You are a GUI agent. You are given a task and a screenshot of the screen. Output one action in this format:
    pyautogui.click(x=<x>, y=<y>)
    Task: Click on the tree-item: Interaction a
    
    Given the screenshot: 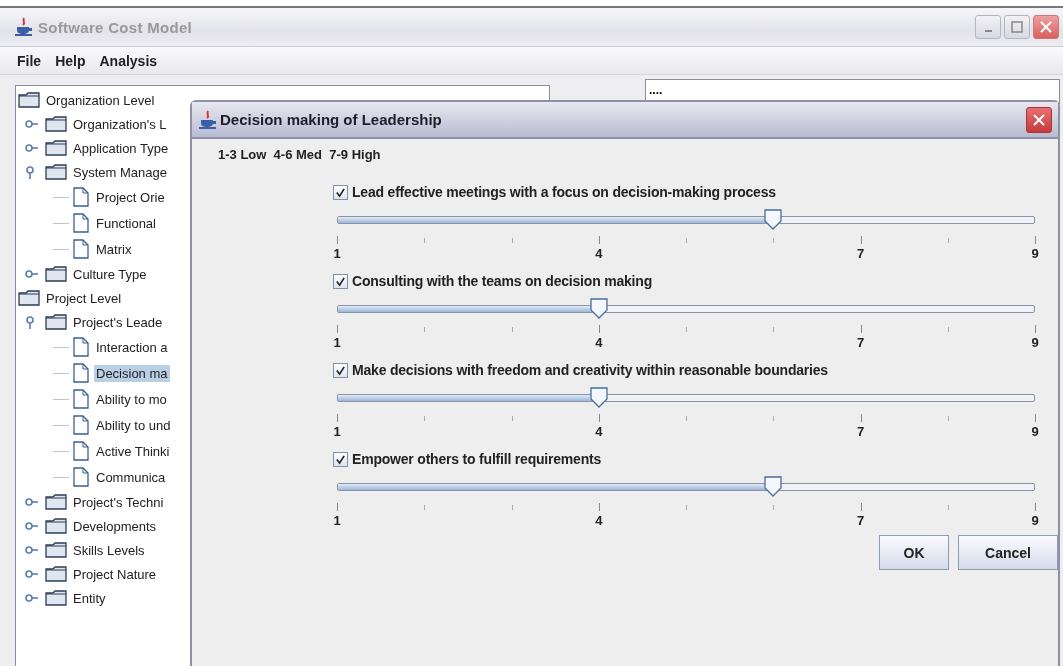 What is the action you would take?
    pyautogui.click(x=132, y=347)
    